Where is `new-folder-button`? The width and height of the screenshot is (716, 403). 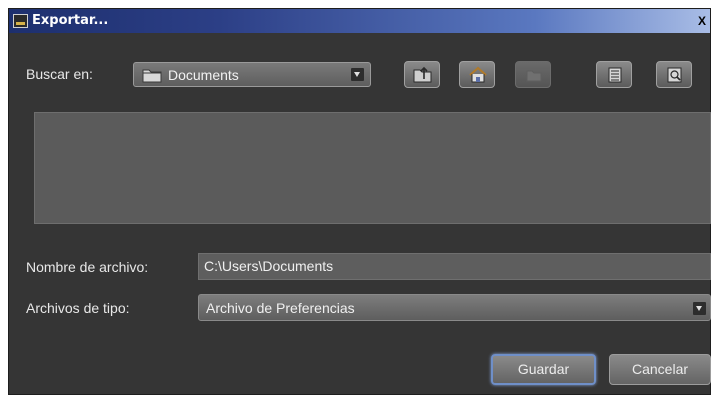
new-folder-button is located at coordinates (533, 74).